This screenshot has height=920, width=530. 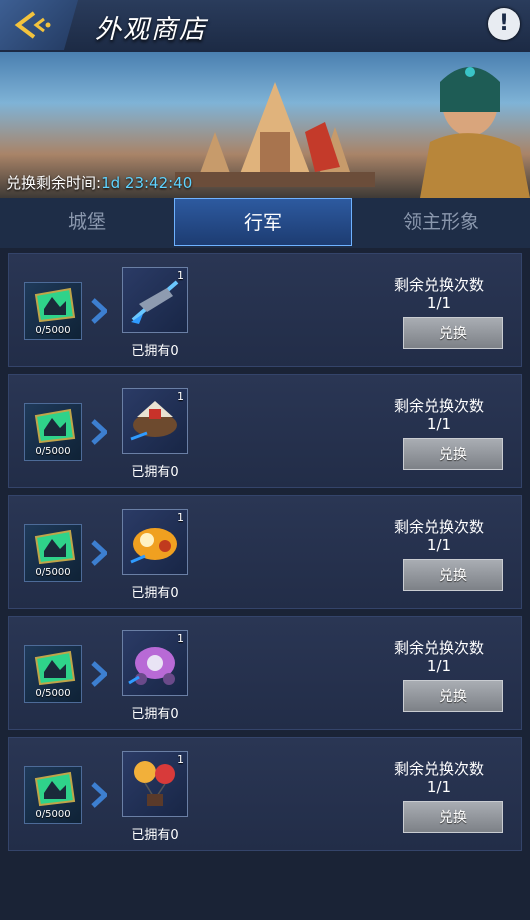 I want to click on back-button, so click(x=39, y=25).